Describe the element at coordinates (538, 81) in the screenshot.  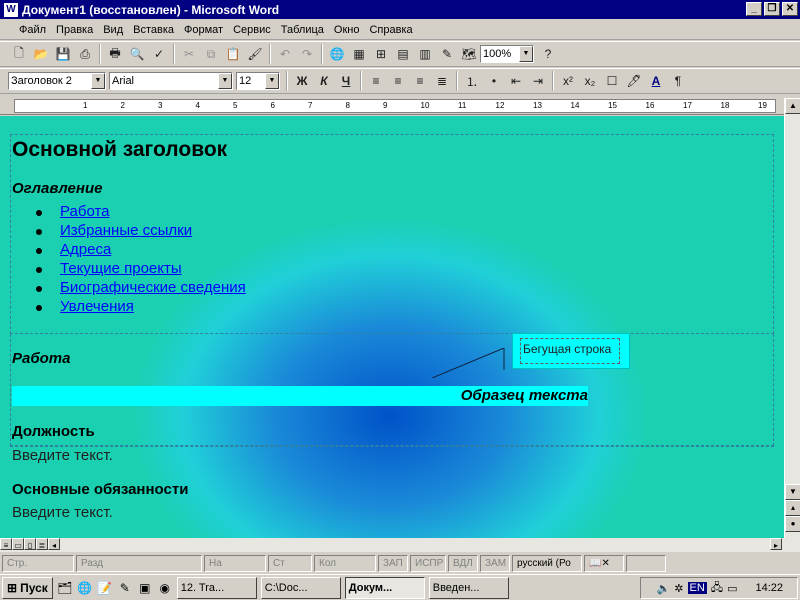
I see `increase-indent-icon: ⇥` at that location.